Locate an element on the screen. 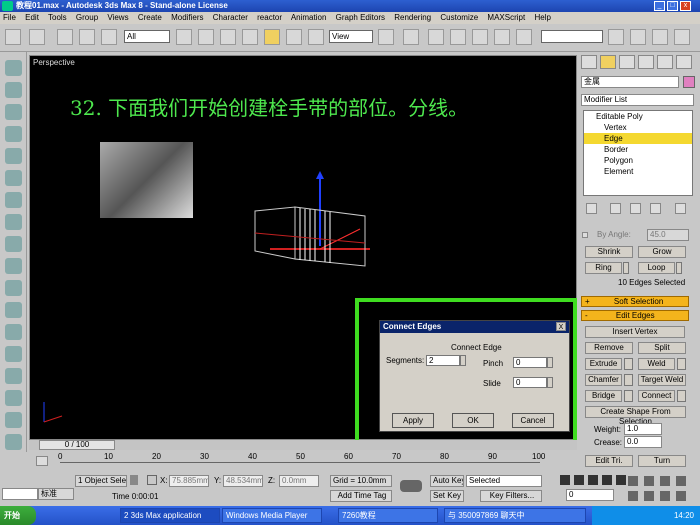  soft-selection-rollout: + Soft Selection is located at coordinates (635, 301).